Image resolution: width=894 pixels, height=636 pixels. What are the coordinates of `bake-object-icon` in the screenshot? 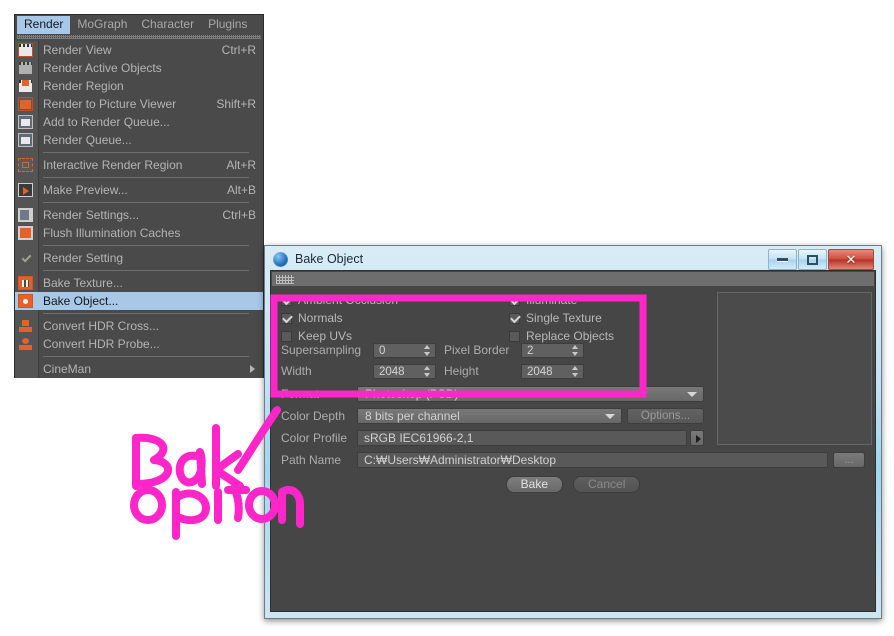 It's located at (25, 301).